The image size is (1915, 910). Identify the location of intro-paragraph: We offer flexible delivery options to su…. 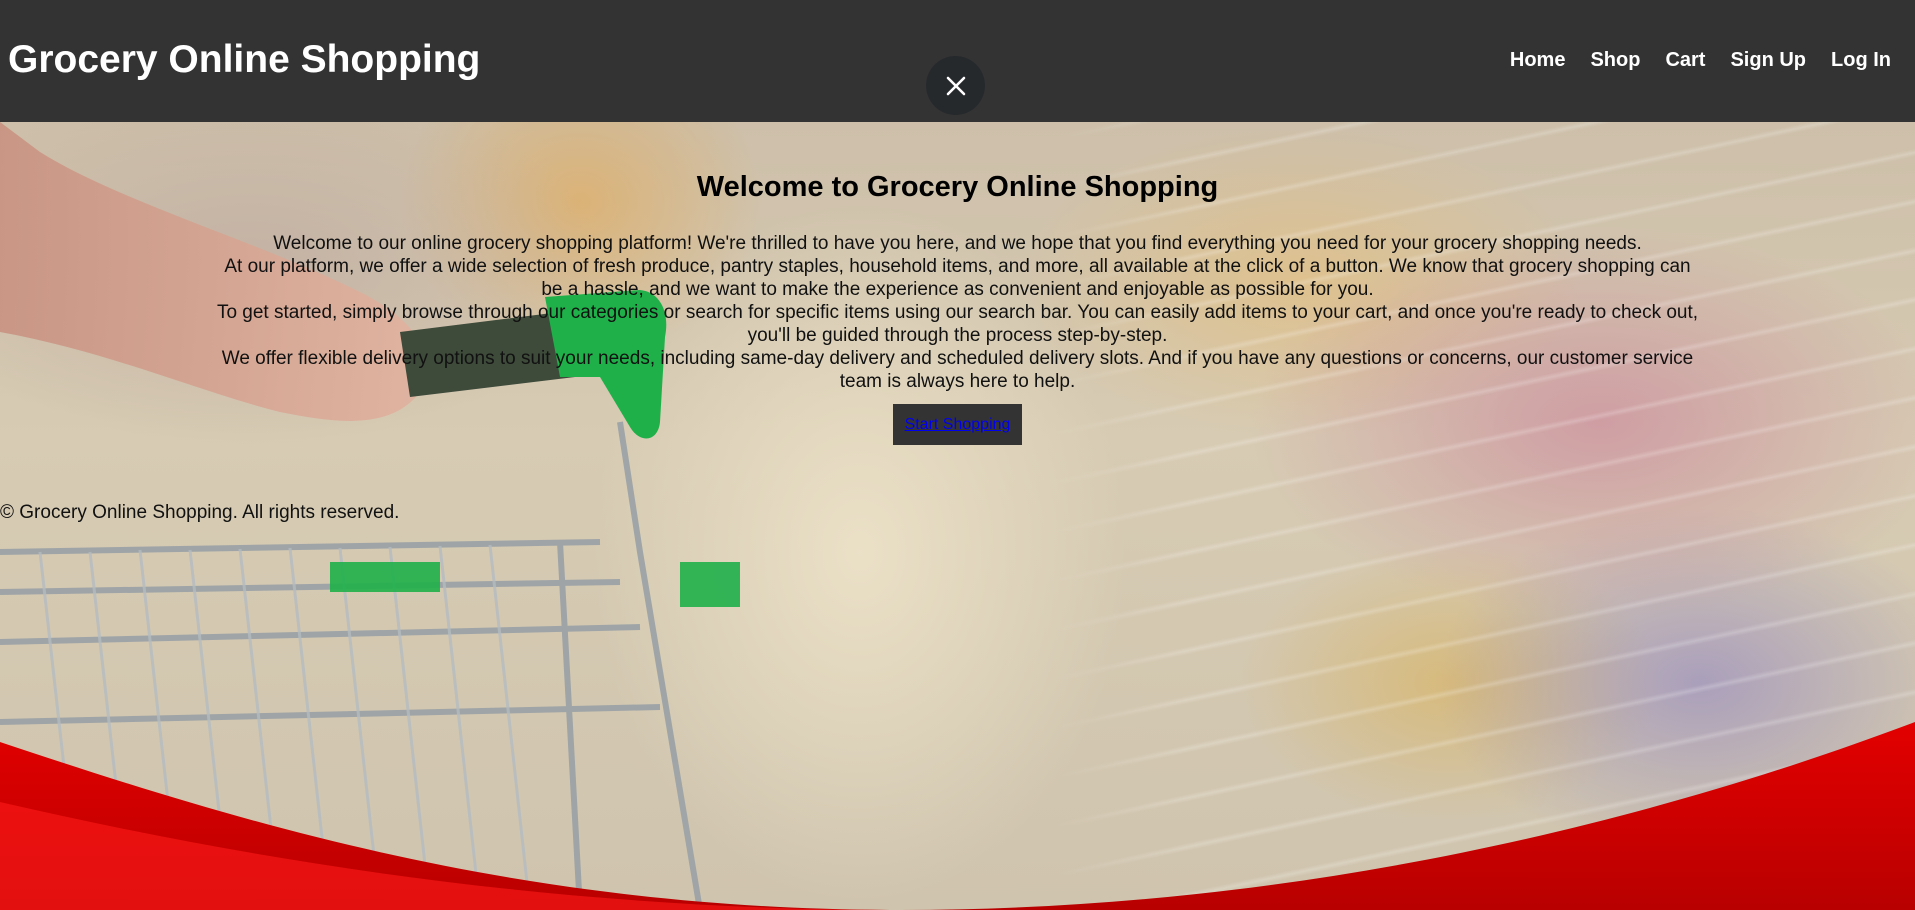
(957, 370).